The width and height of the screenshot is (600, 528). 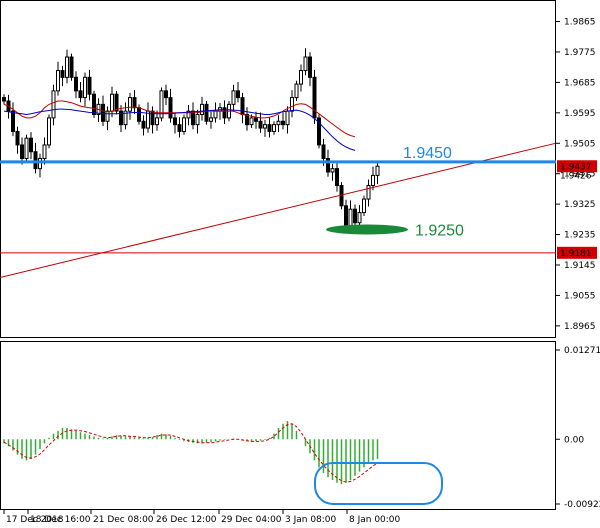 What do you see at coordinates (574, 440) in the screenshot?
I see `osc-tick-label: 0.00` at bounding box center [574, 440].